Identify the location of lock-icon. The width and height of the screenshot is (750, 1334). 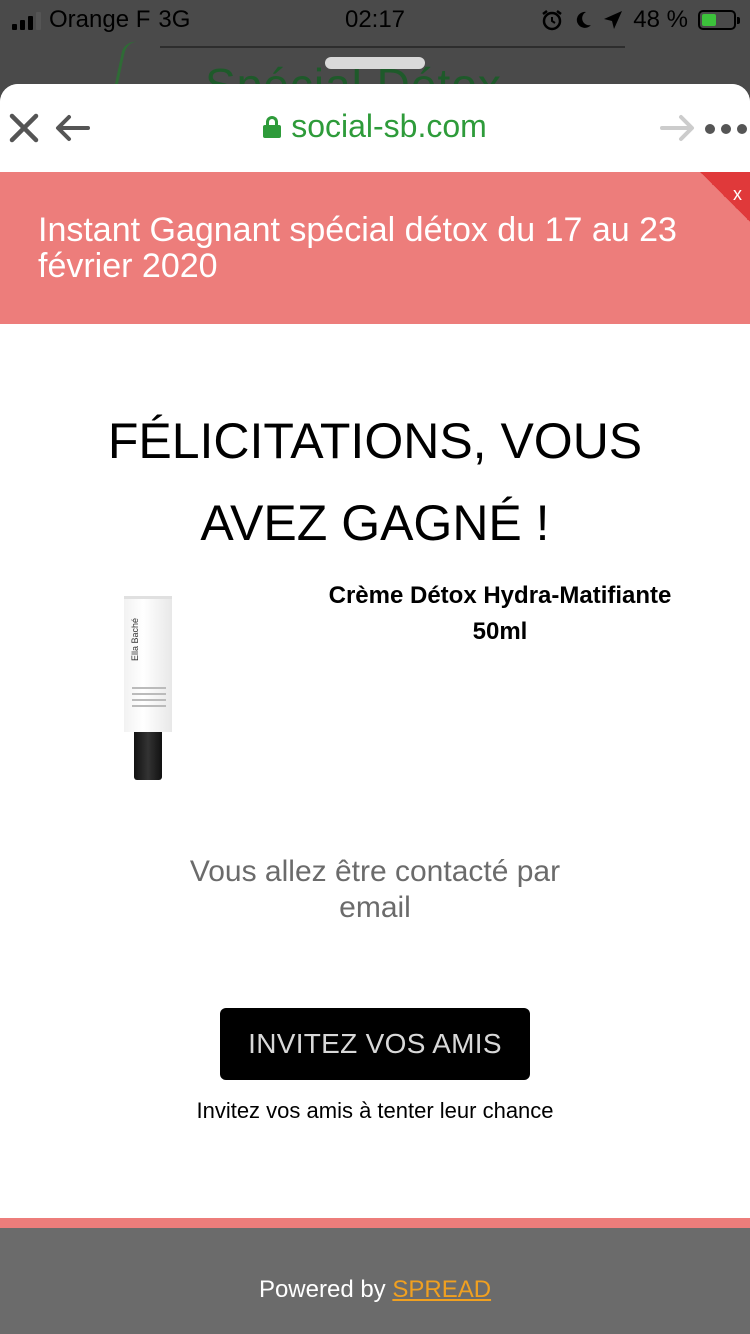
(272, 127).